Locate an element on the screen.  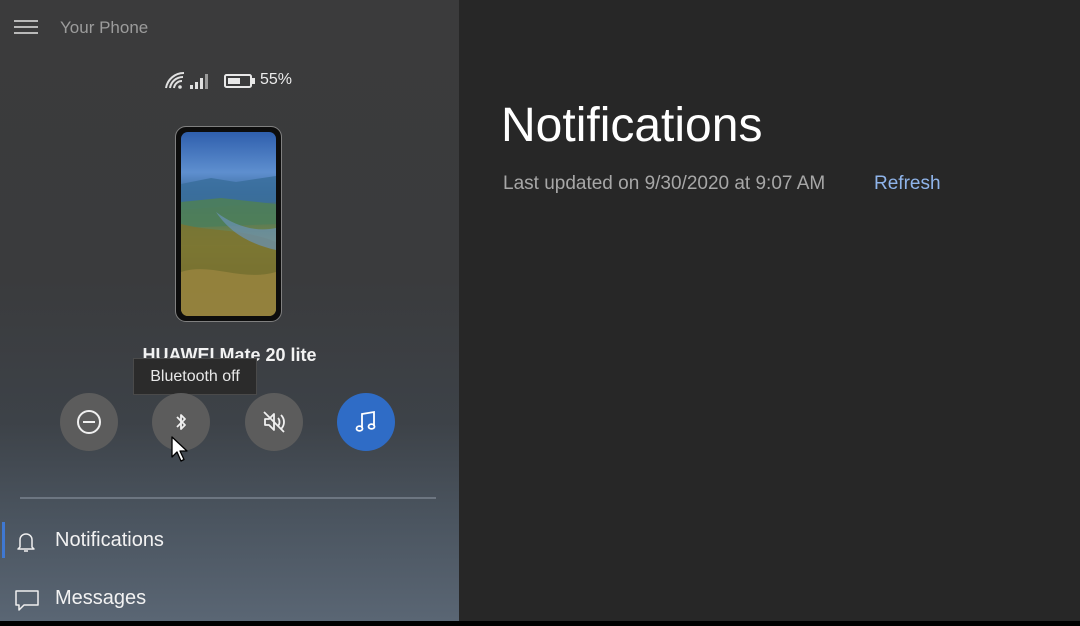
hamburger-menu-icon is located at coordinates (26, 28).